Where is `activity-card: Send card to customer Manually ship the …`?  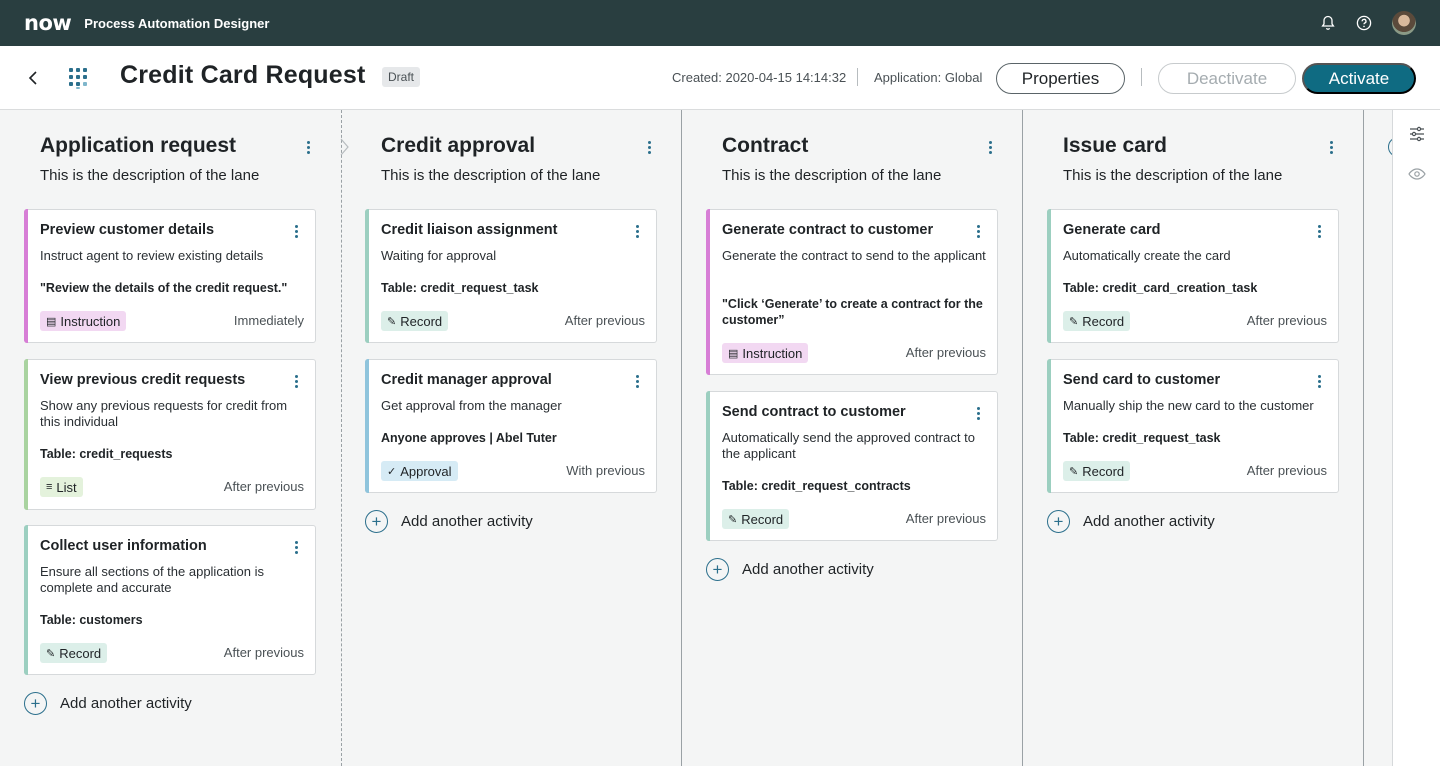 activity-card: Send card to customer Manually ship the … is located at coordinates (1193, 426).